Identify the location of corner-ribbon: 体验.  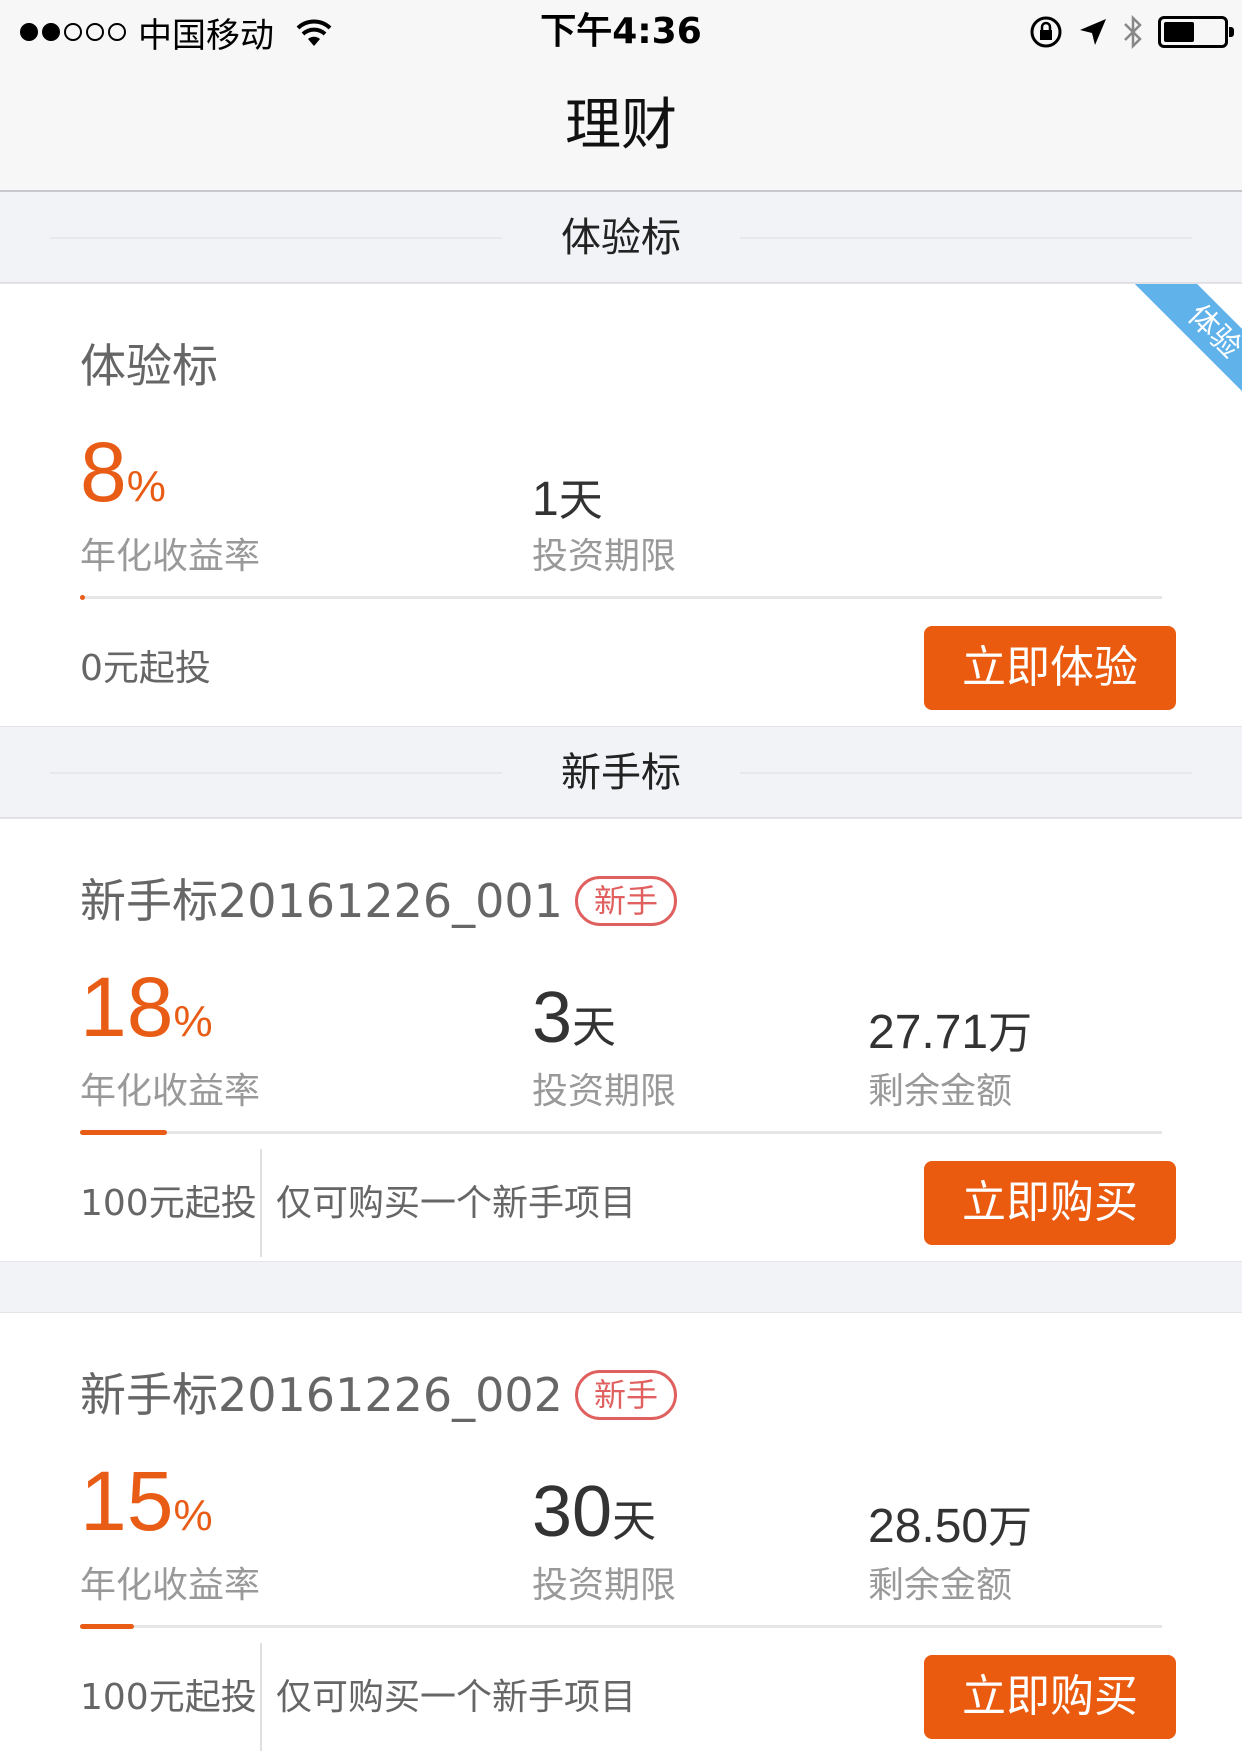
(1183, 343).